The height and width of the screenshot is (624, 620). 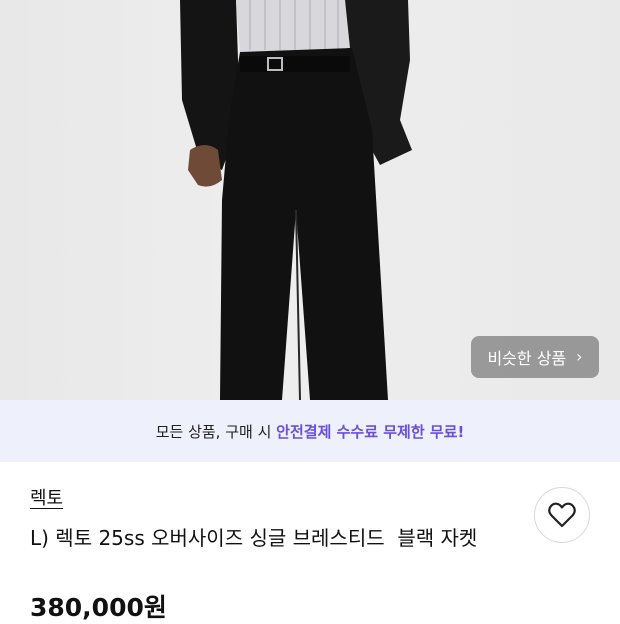 What do you see at coordinates (254, 538) in the screenshot?
I see `product-title: L) 렉토 25ss 오버사이즈 싱글 브레스티드 블랙 자켓` at bounding box center [254, 538].